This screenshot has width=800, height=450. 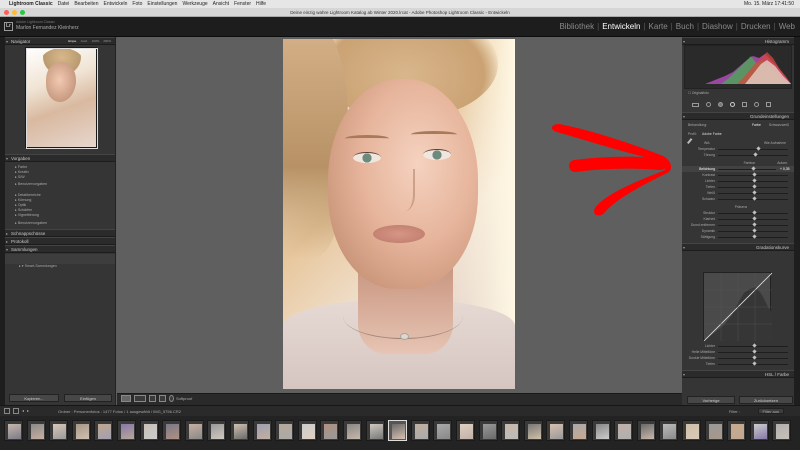 What do you see at coordinates (162, 4) in the screenshot?
I see `menu-item-einstellungen: Einstellungen` at bounding box center [162, 4].